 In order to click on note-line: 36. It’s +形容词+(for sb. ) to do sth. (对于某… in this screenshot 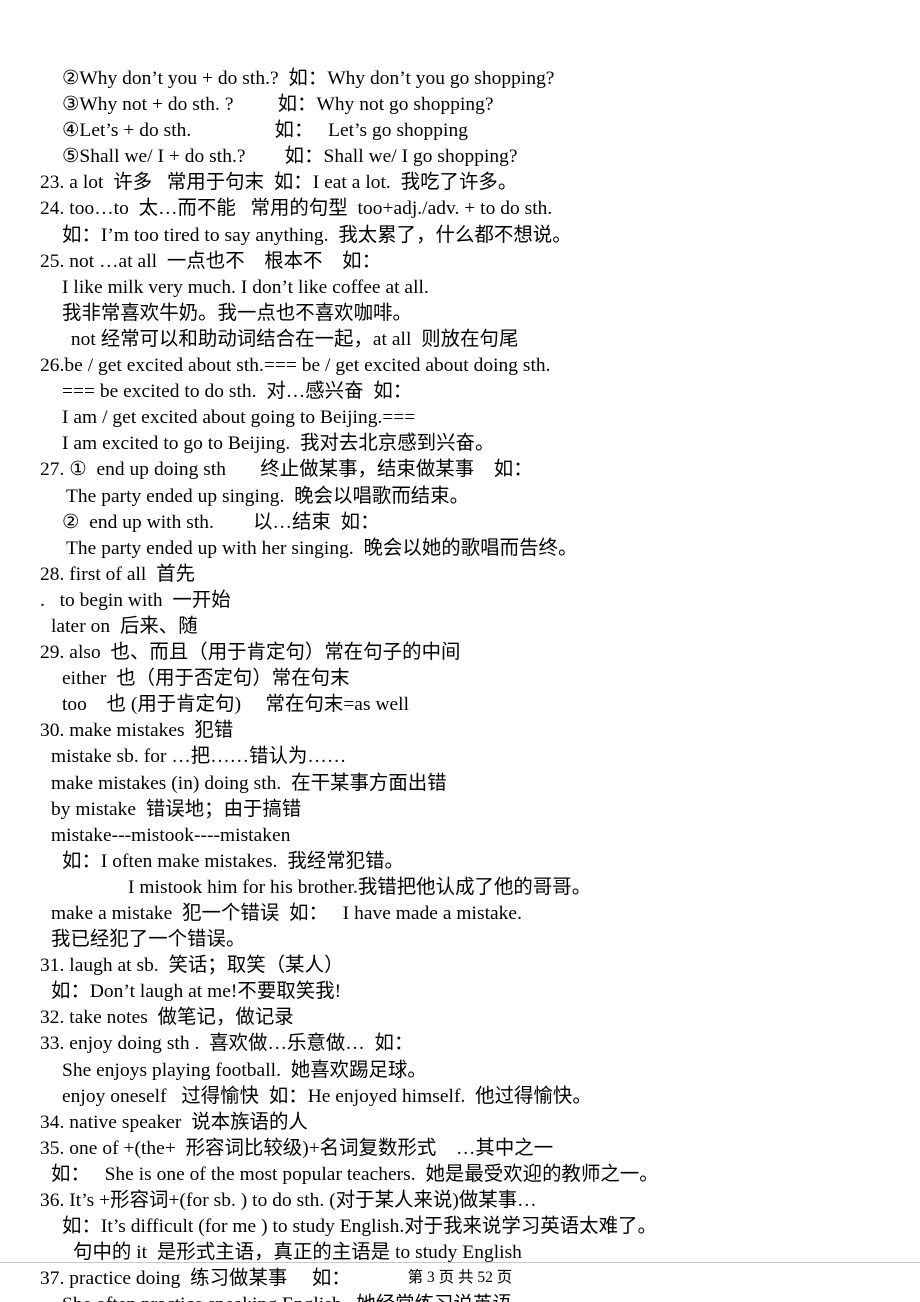, I will do `click(288, 1201)`.